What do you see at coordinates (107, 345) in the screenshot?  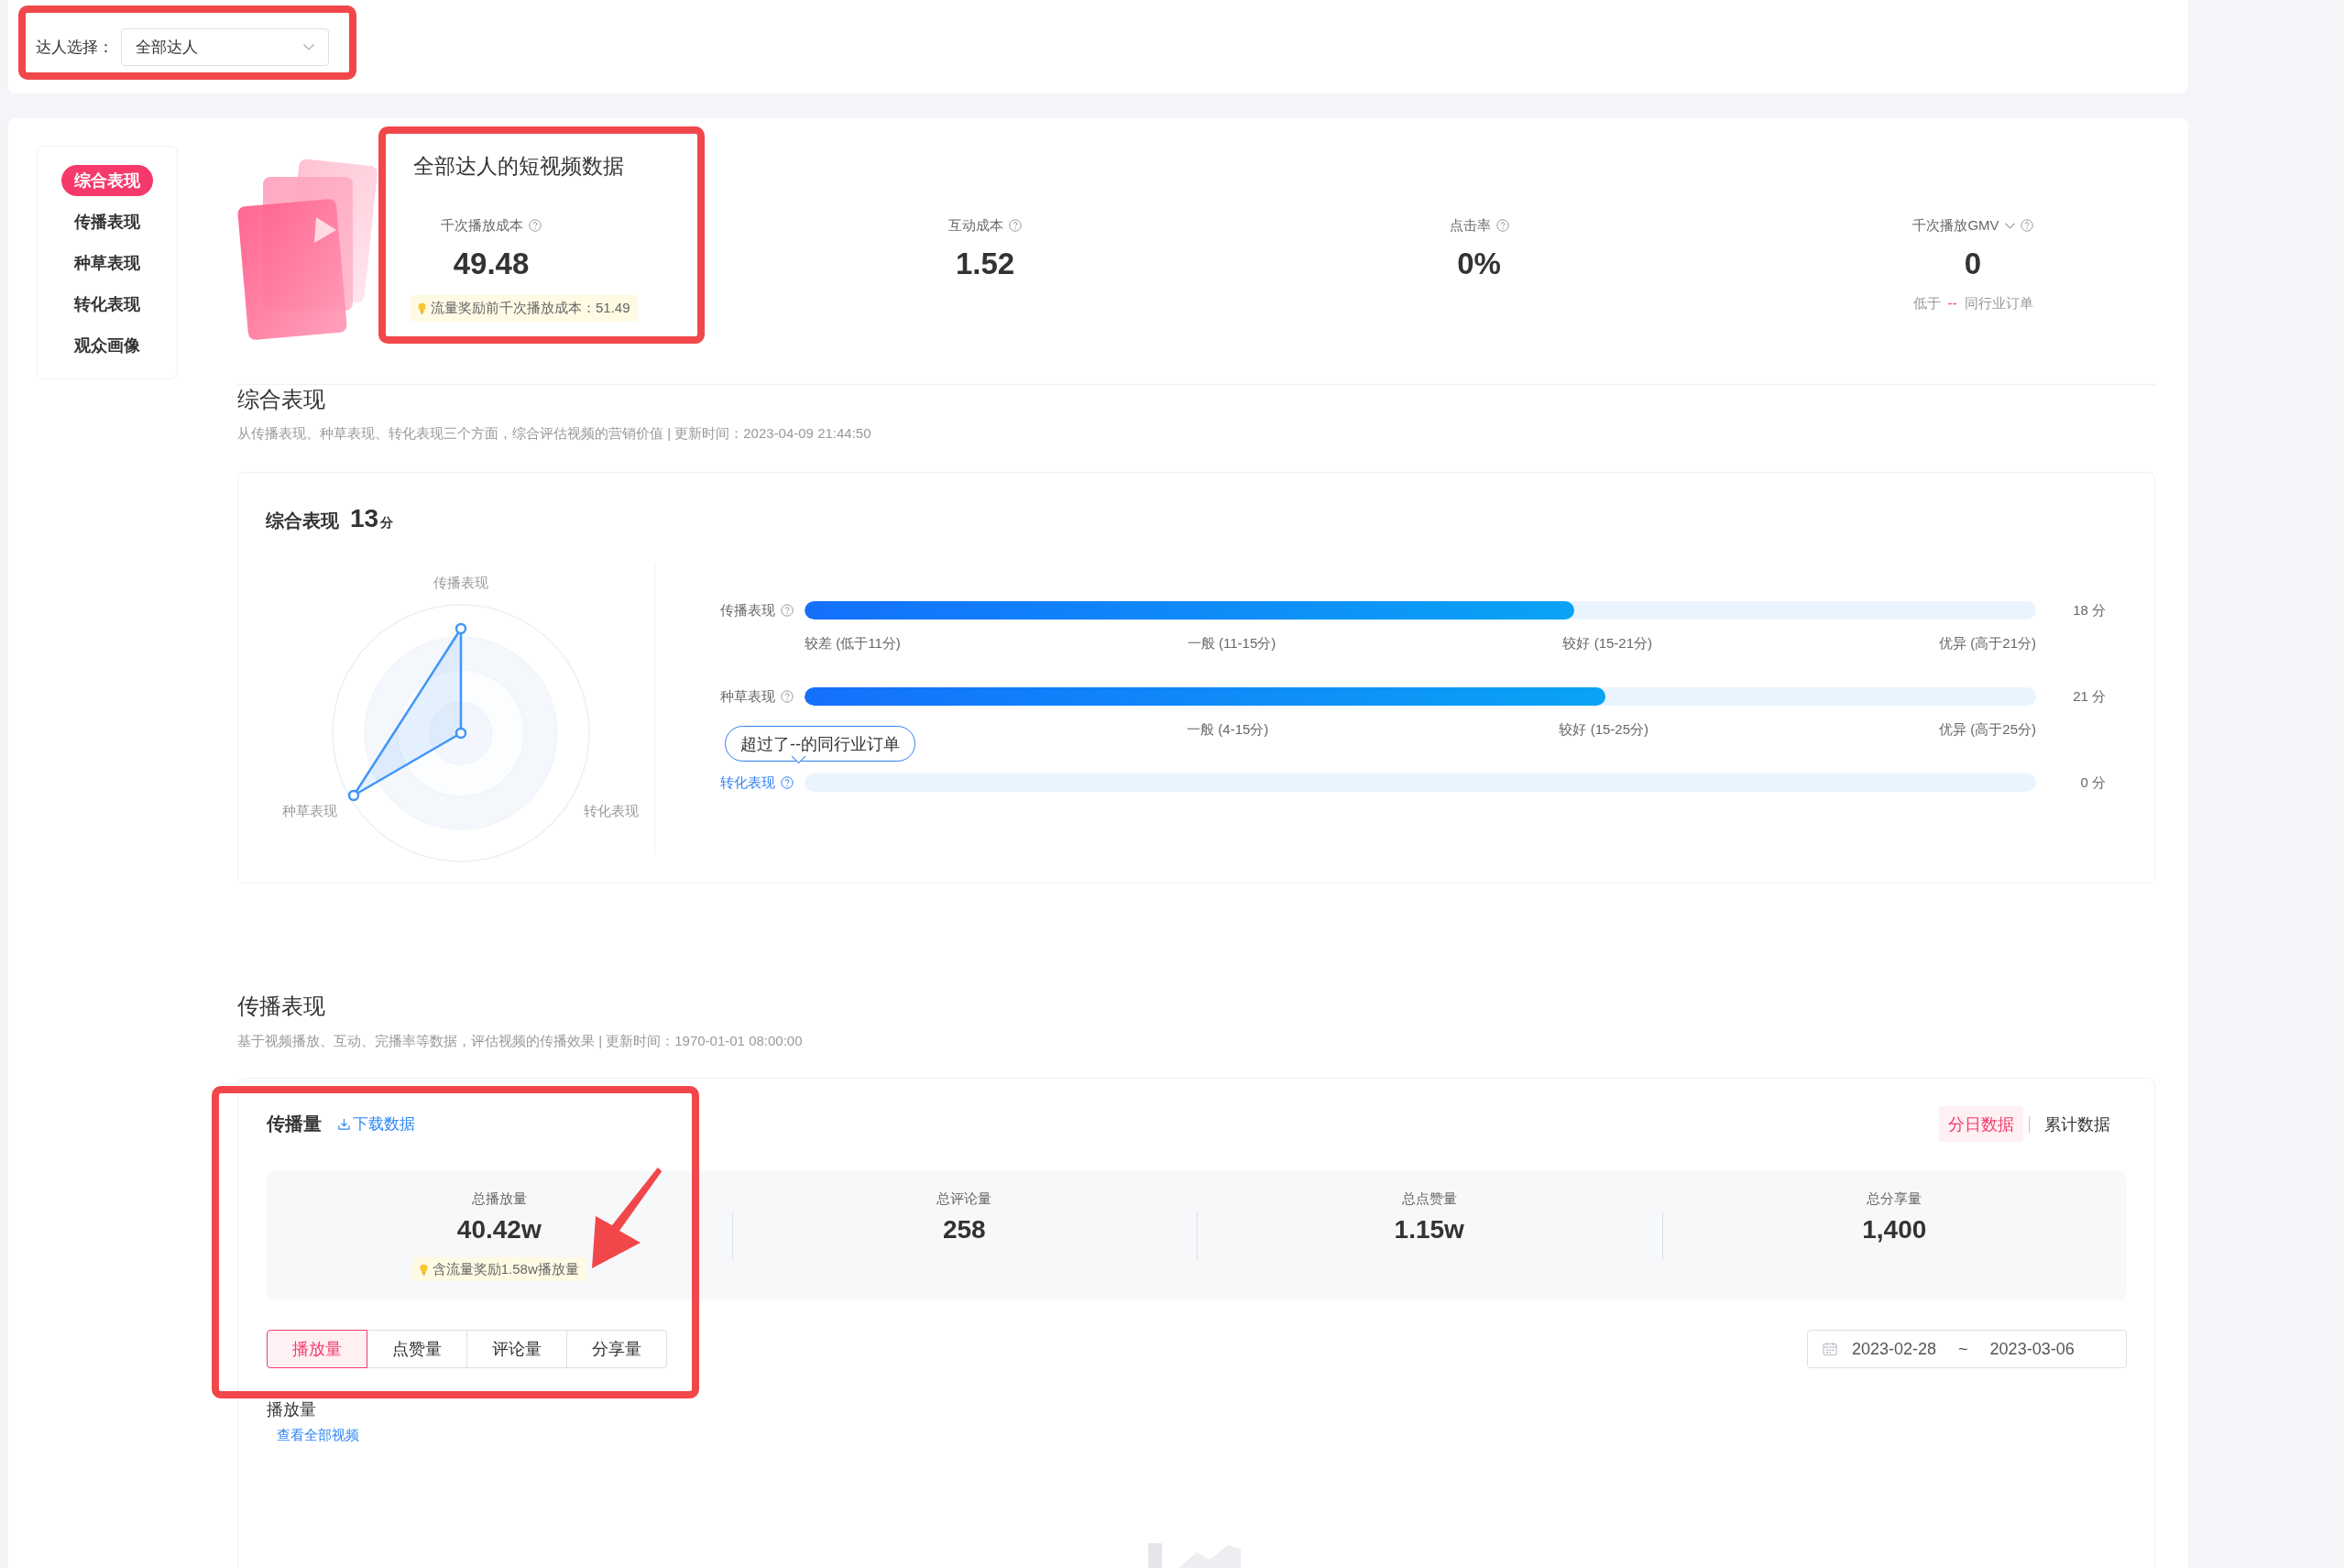 I see `sidebar-item: 观众画像` at bounding box center [107, 345].